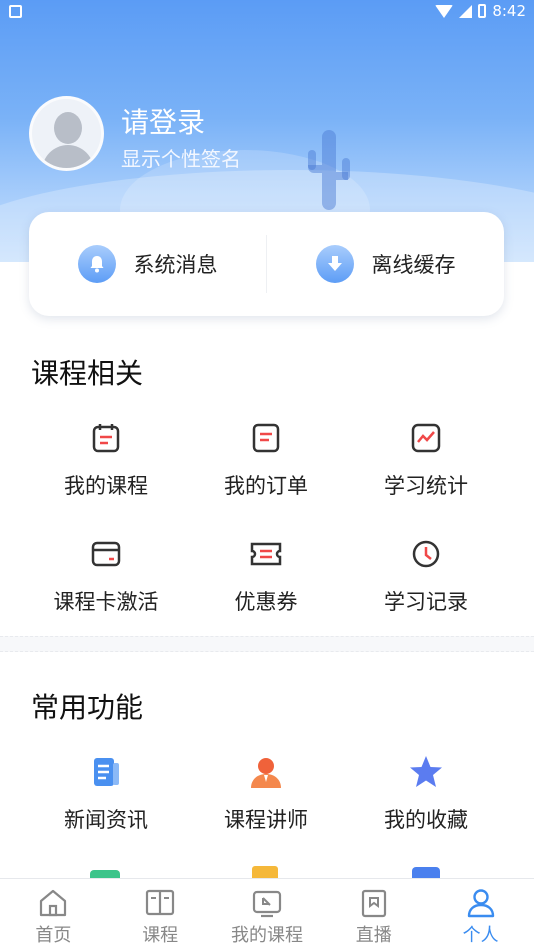 Image resolution: width=534 pixels, height=950 pixels. I want to click on nav-my-courses: 我的课程, so click(267, 914).